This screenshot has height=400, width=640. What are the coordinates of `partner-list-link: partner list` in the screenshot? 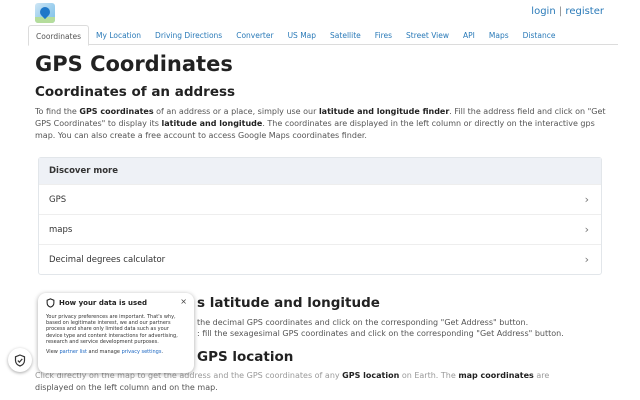 It's located at (73, 352).